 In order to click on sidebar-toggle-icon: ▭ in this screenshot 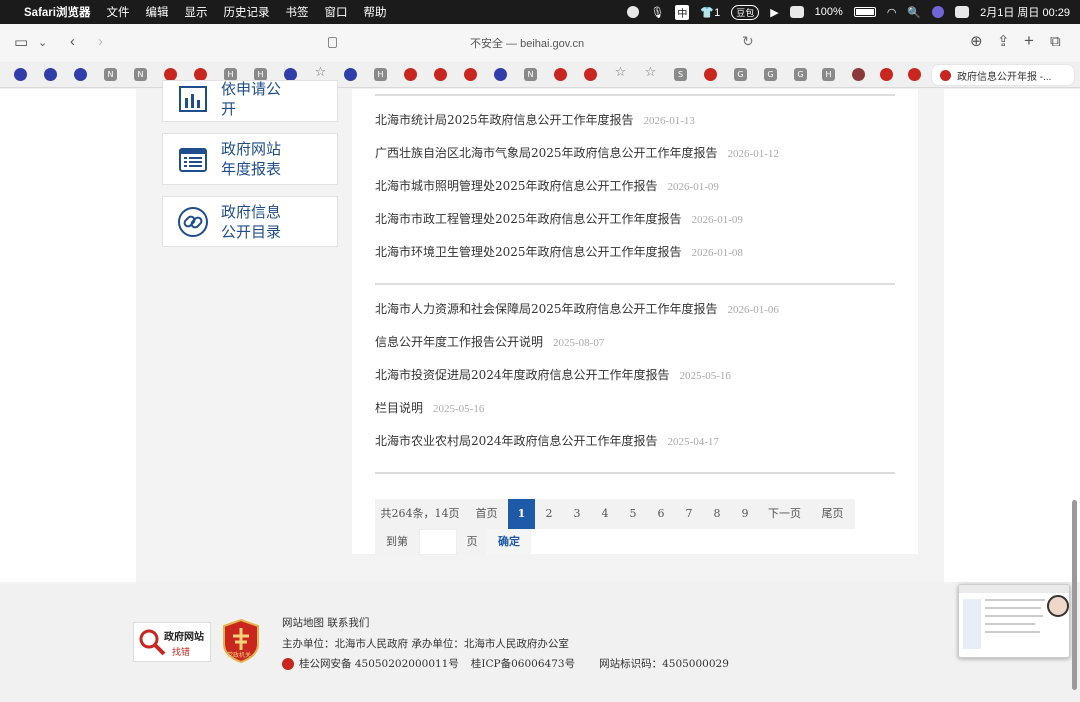, I will do `click(21, 43)`.